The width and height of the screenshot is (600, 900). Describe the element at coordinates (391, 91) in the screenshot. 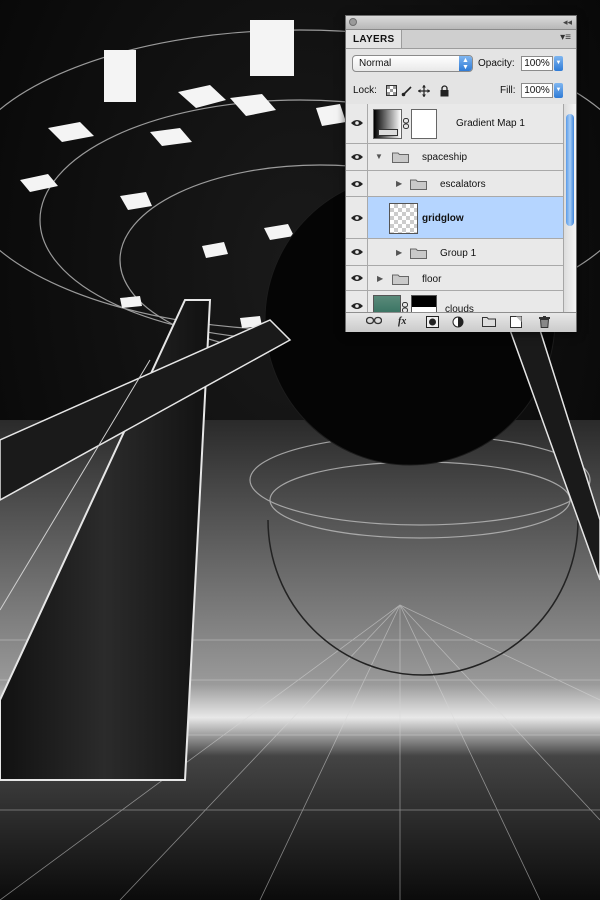

I see `lock-transparent-icon` at that location.